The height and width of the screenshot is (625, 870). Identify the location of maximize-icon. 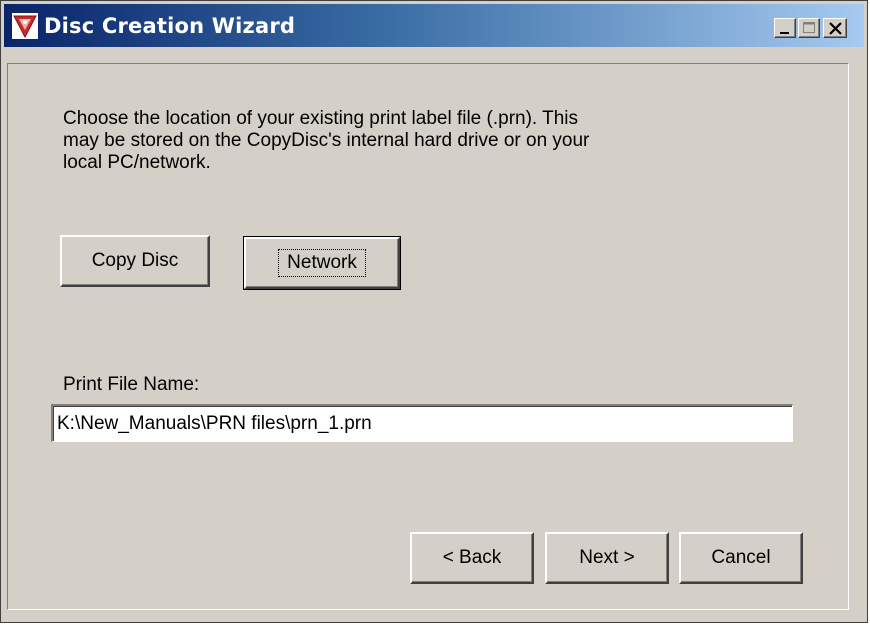
(809, 27).